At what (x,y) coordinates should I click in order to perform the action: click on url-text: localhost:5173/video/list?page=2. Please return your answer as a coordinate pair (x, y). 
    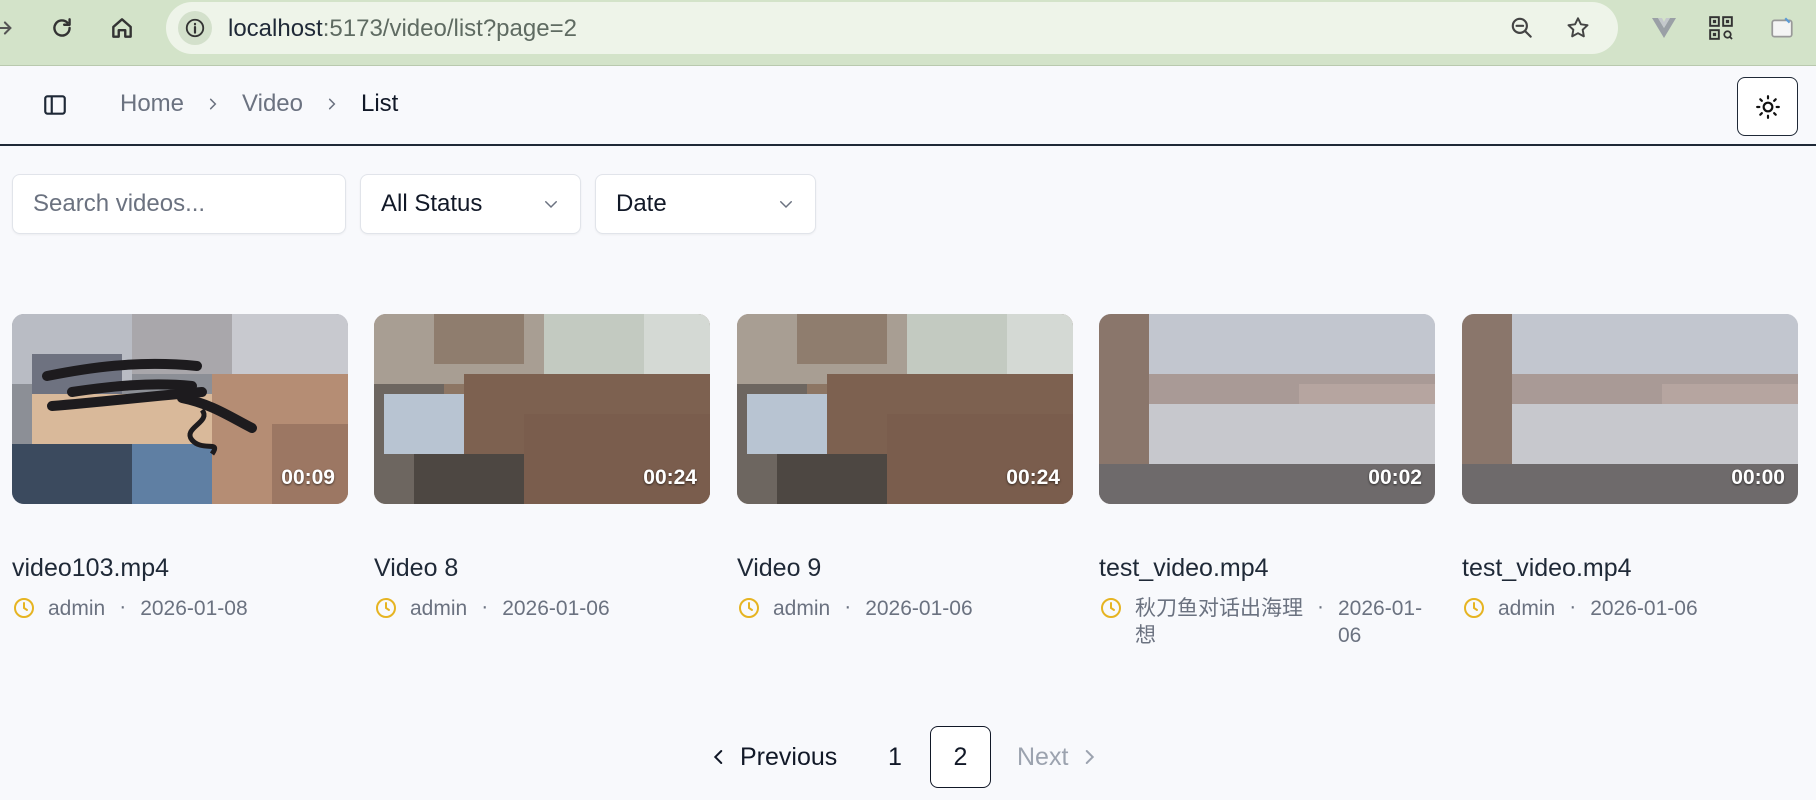
    Looking at the image, I should click on (402, 28).